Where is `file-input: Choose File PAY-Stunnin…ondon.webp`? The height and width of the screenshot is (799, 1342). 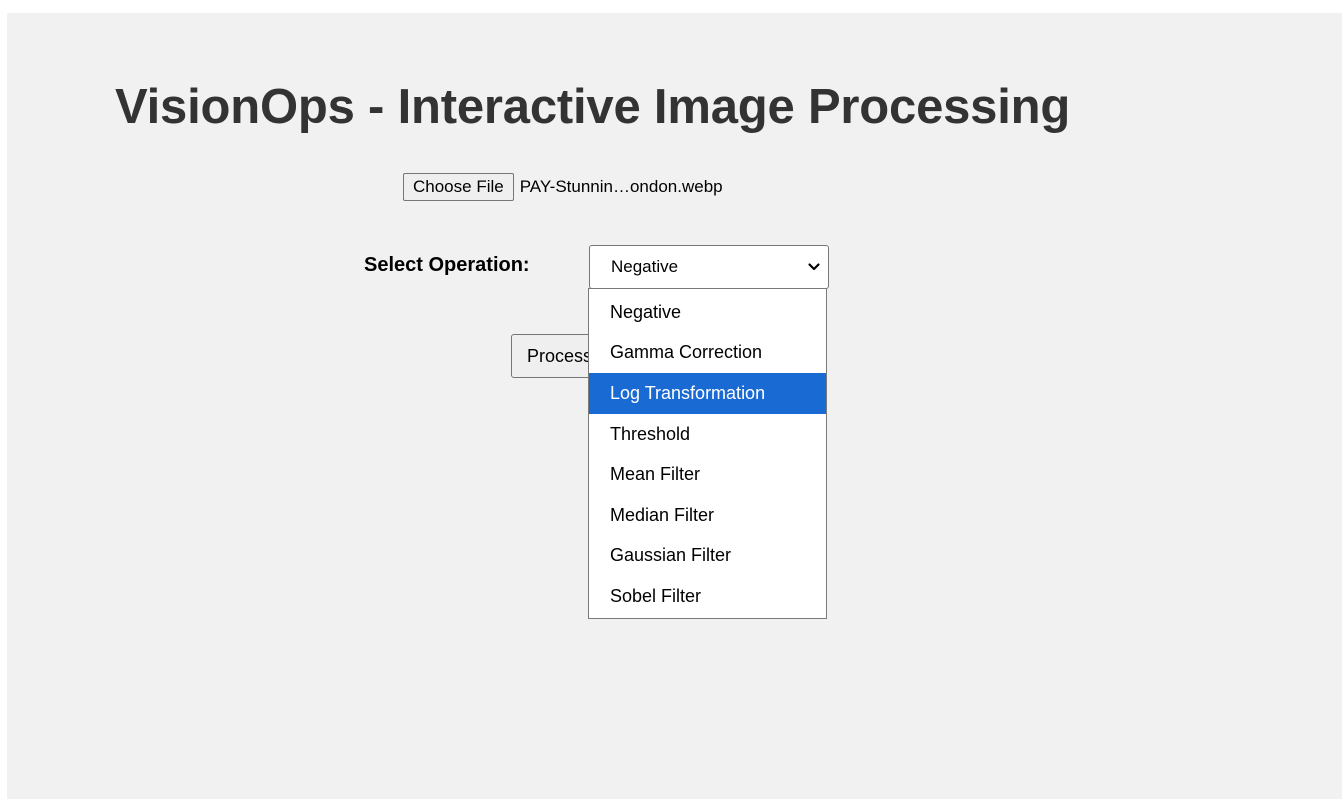 file-input: Choose File PAY-Stunnin…ondon.webp is located at coordinates (563, 186).